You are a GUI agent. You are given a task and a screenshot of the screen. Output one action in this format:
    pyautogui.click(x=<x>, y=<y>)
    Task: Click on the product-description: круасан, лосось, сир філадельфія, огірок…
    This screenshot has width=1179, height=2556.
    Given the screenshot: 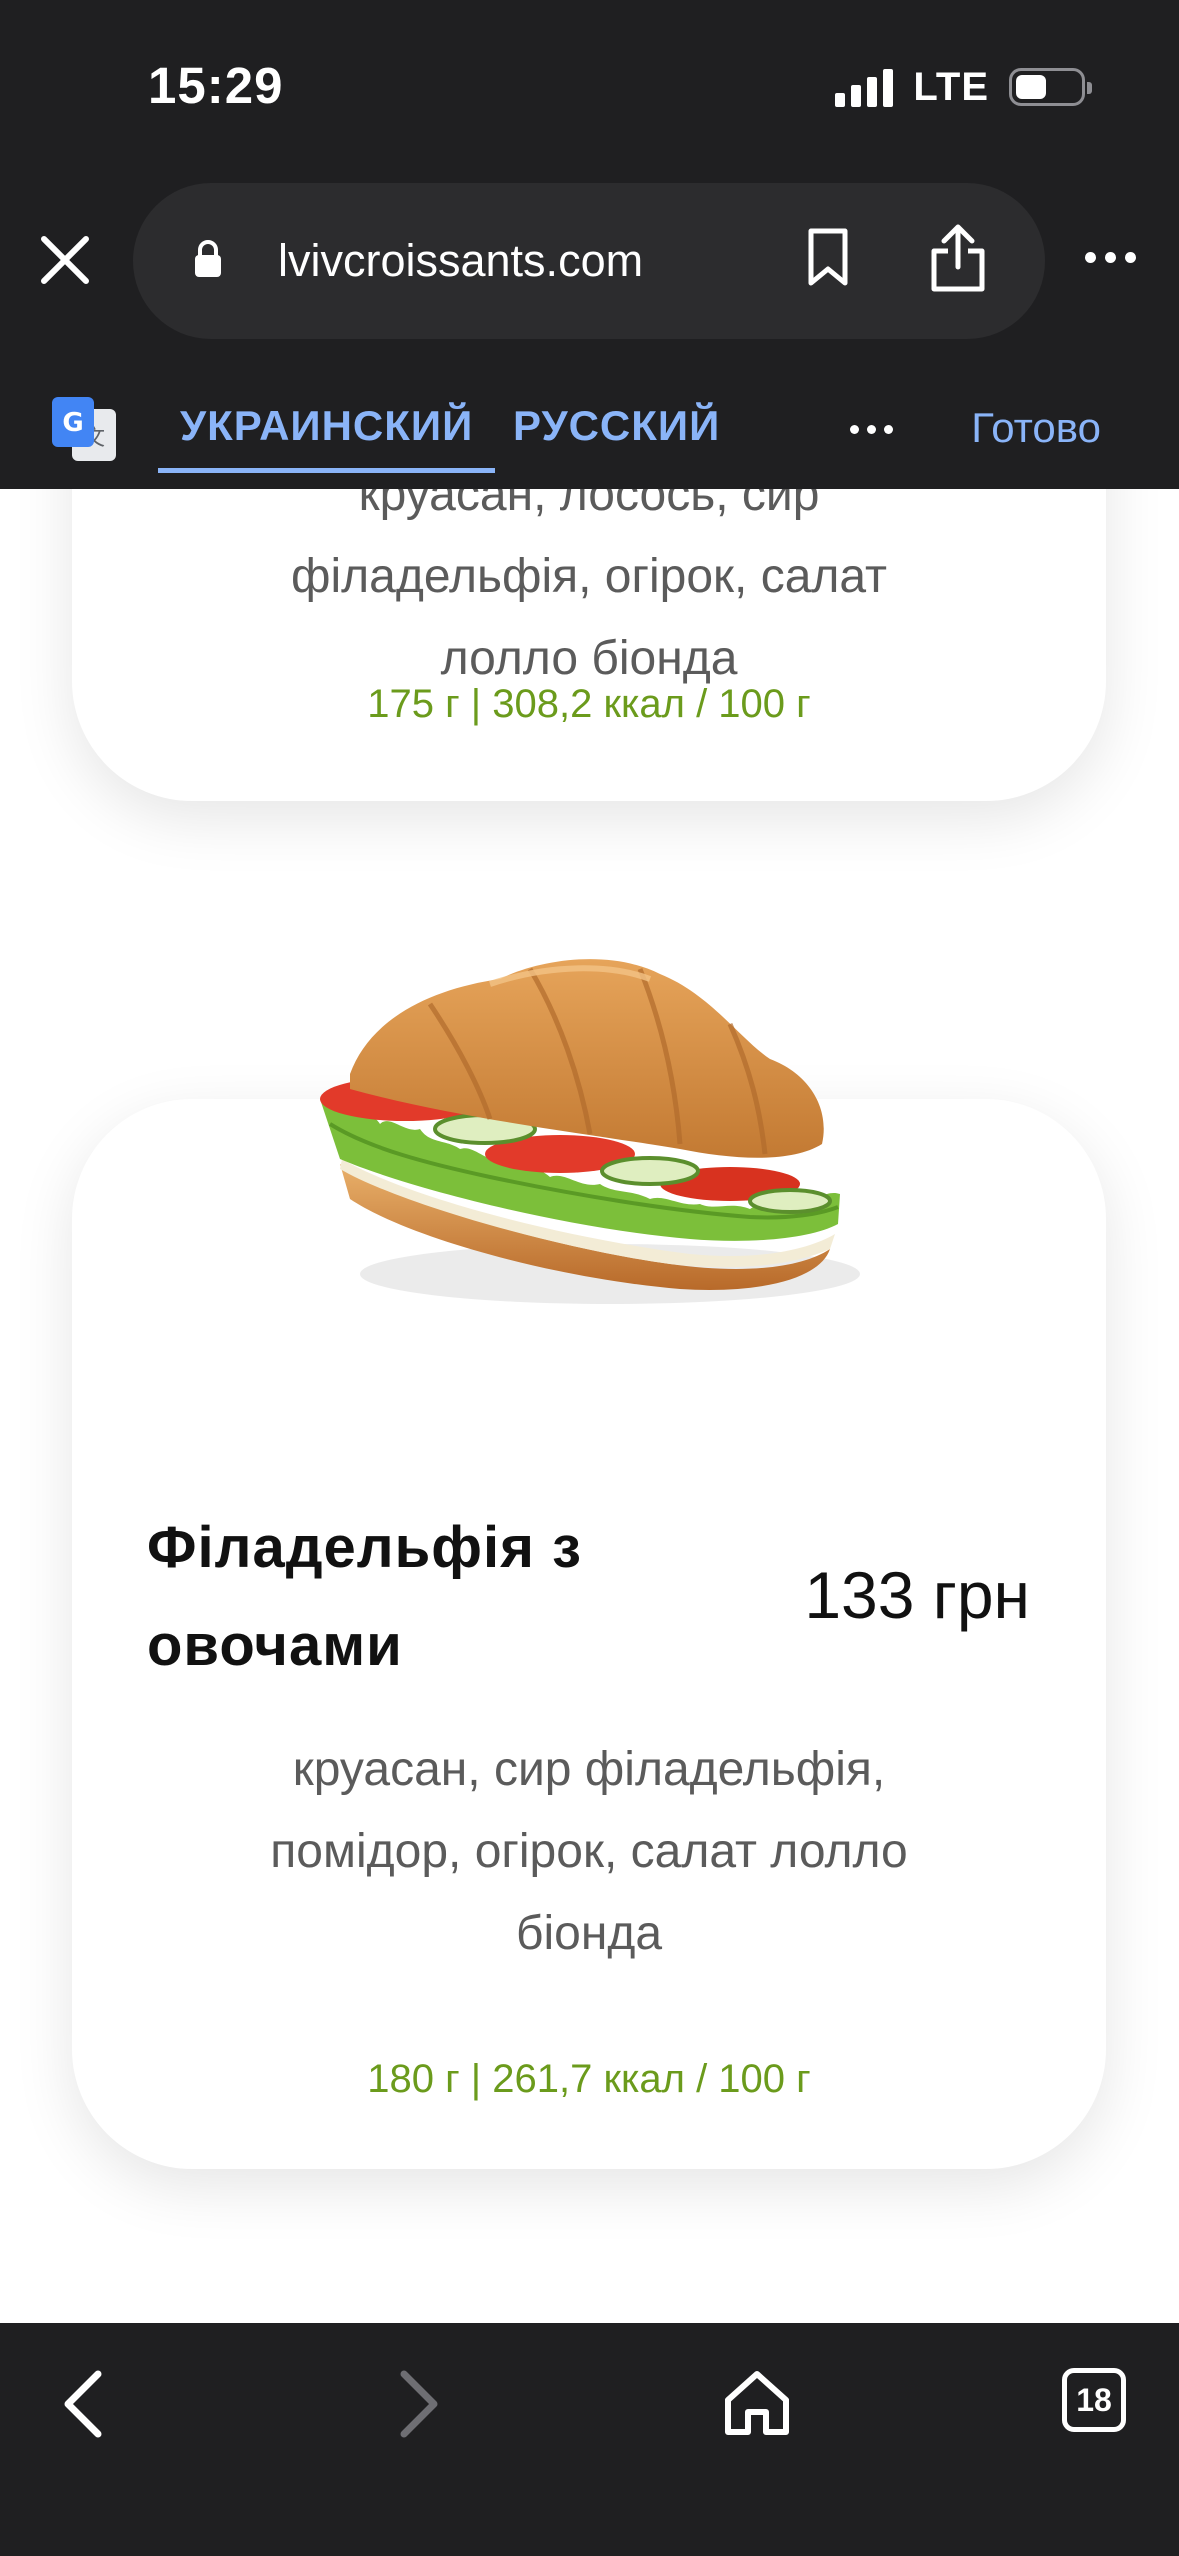 What is the action you would take?
    pyautogui.click(x=589, y=587)
    